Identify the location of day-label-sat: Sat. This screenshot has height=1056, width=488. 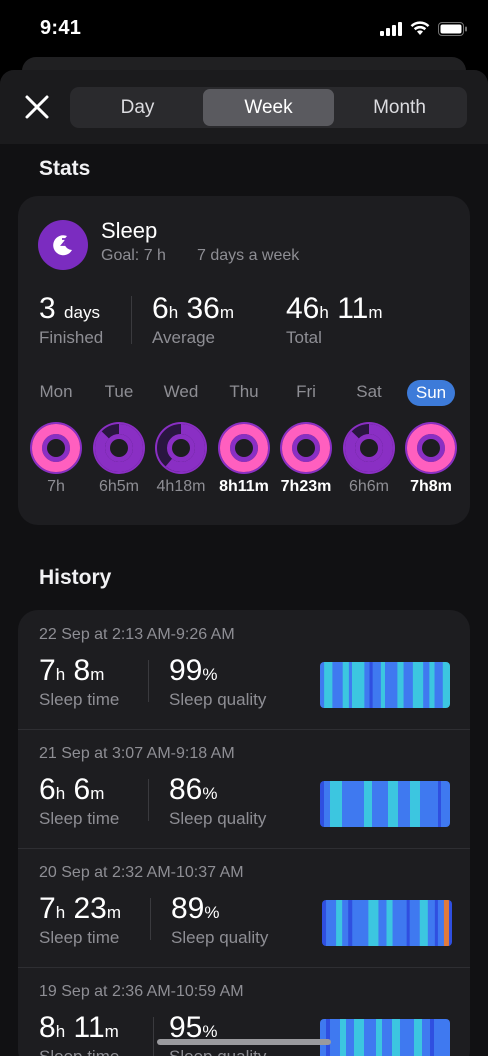
(369, 392).